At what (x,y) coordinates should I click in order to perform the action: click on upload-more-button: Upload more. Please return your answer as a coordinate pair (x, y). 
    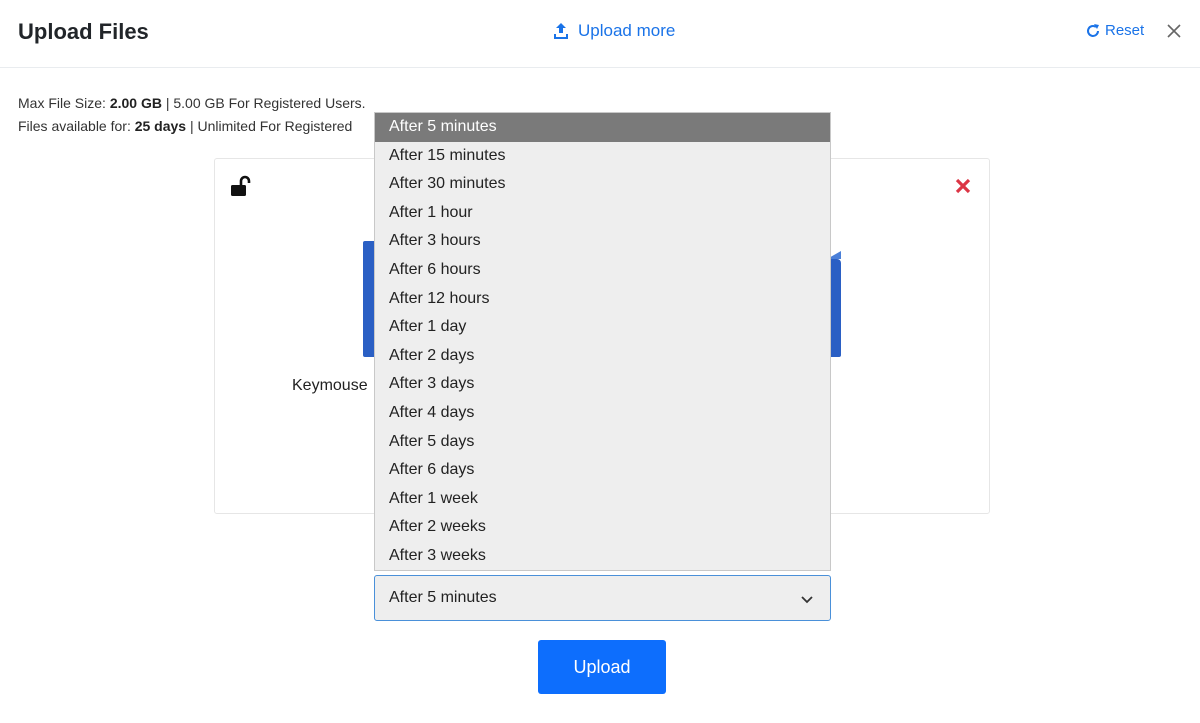
    Looking at the image, I should click on (613, 31).